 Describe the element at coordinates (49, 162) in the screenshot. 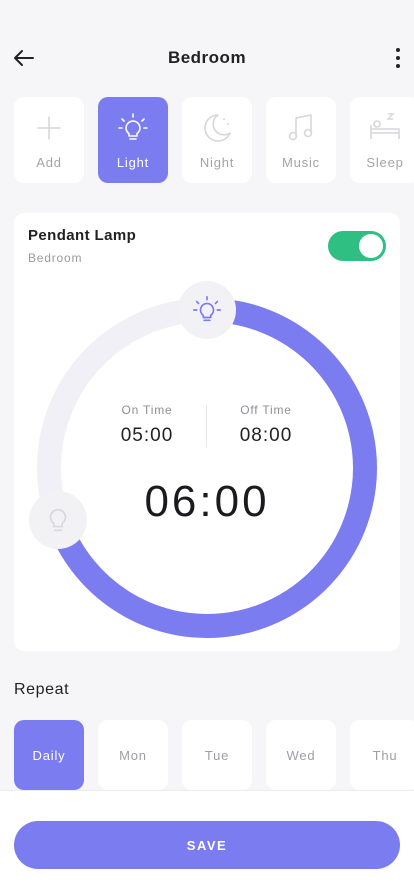

I see `mode-label: Add` at that location.